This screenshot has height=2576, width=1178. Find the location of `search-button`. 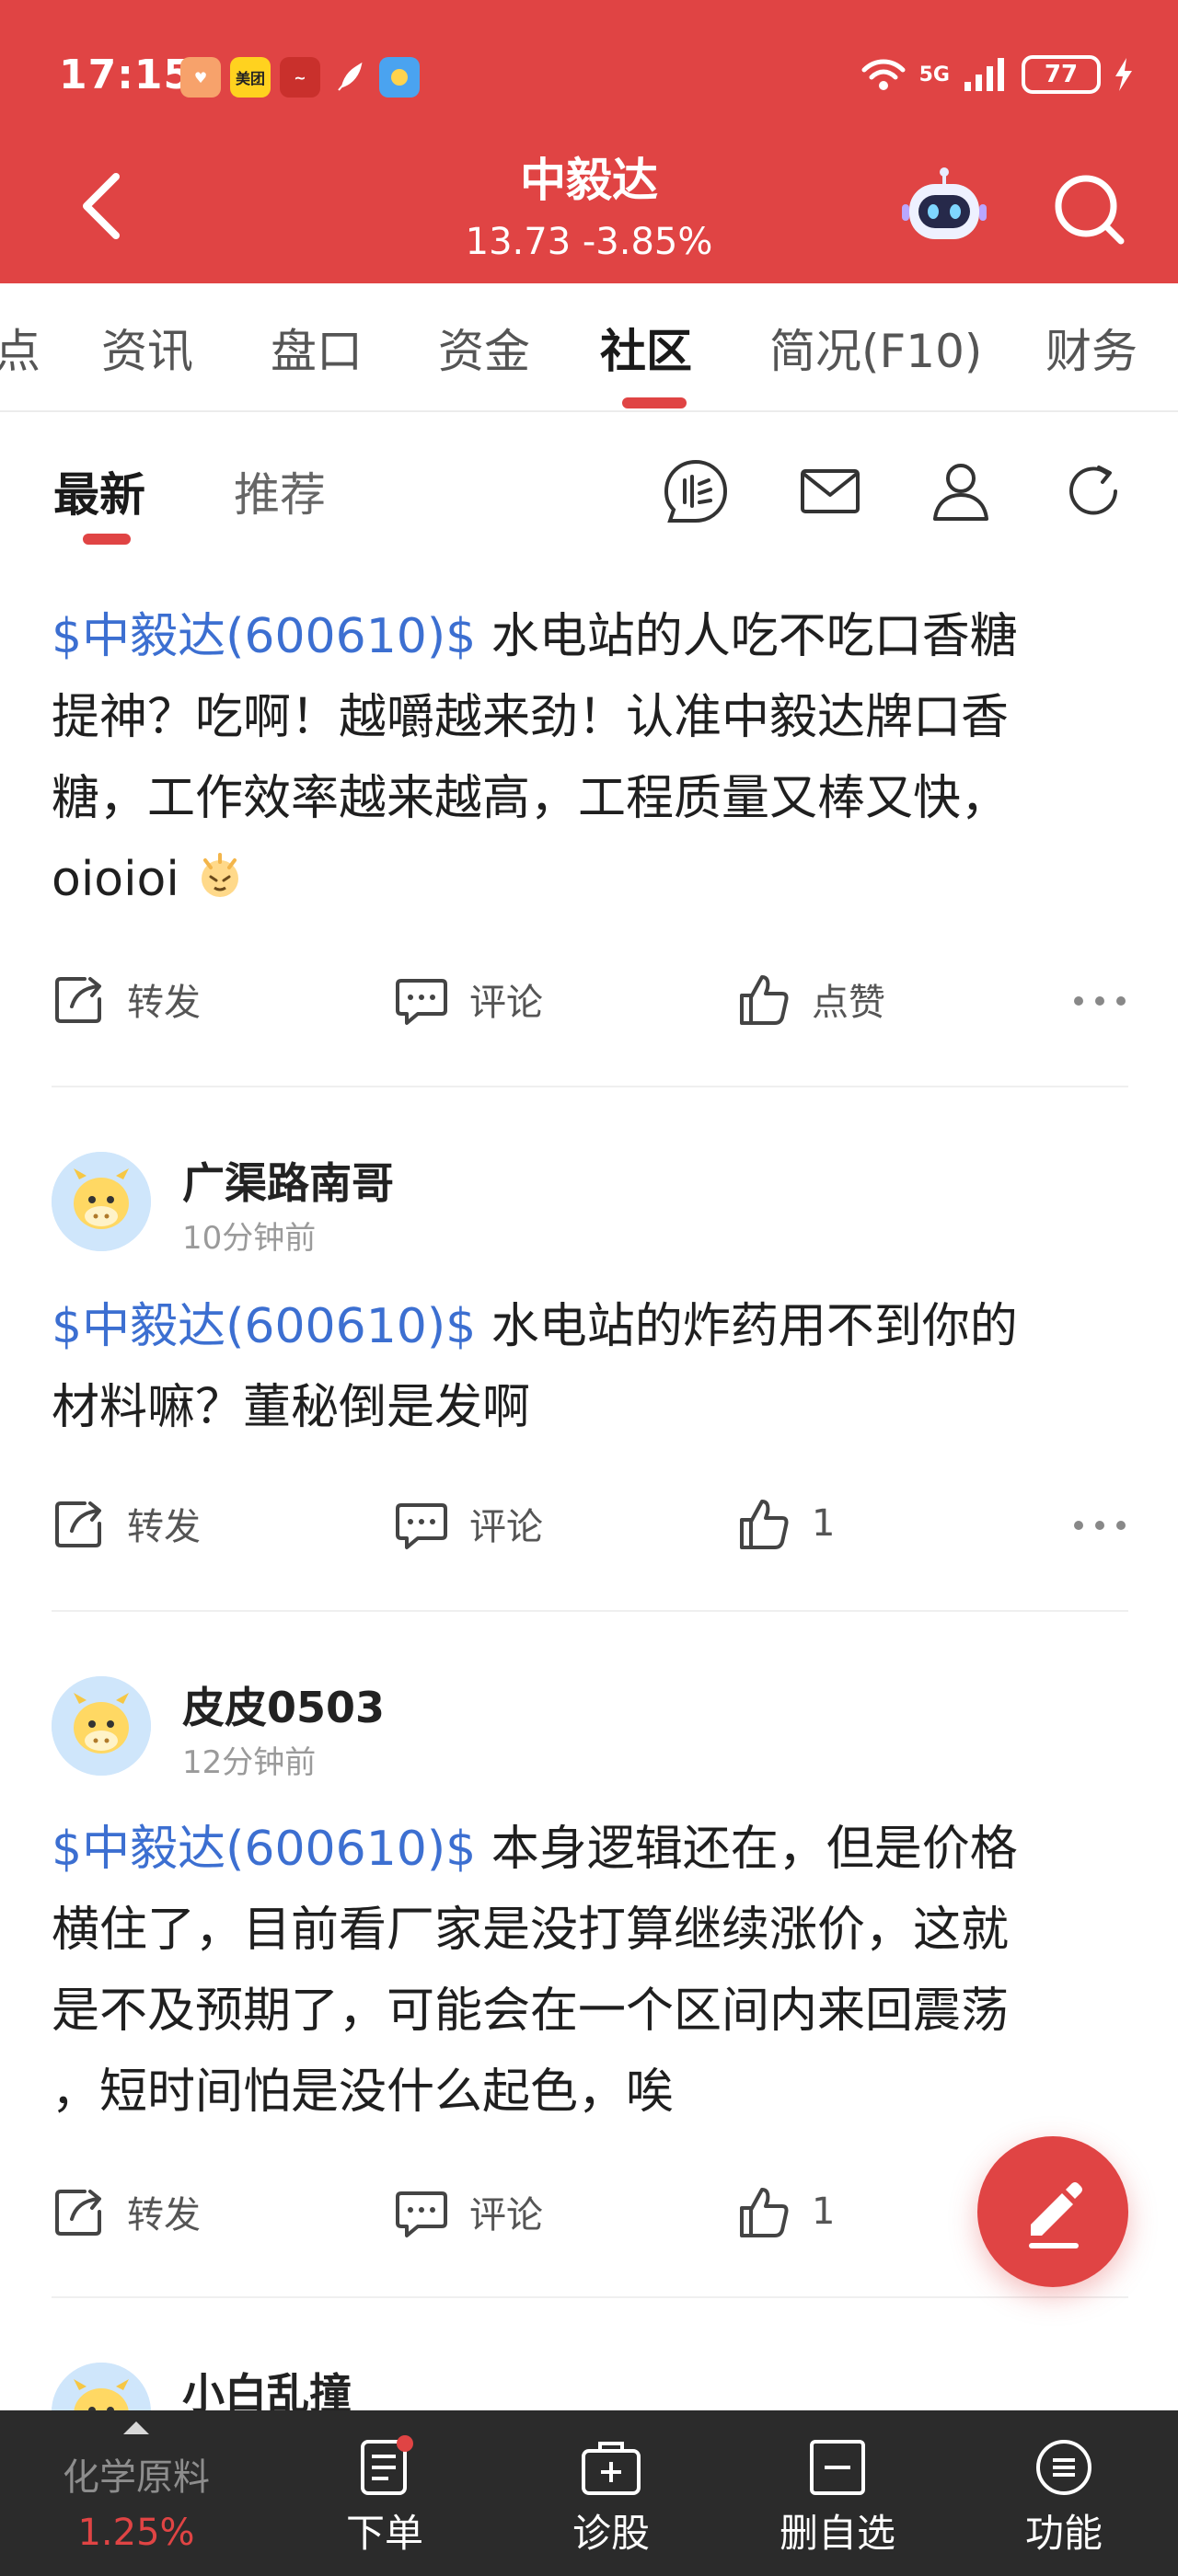

search-button is located at coordinates (1089, 210).